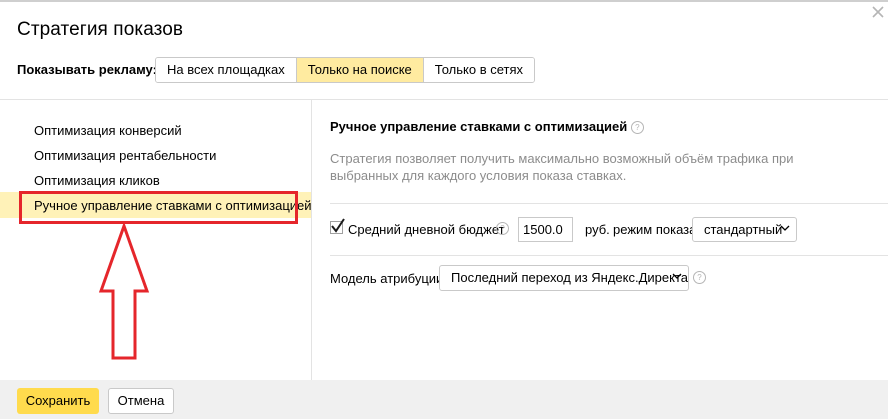 Image resolution: width=888 pixels, height=419 pixels. What do you see at coordinates (141, 401) in the screenshot?
I see `cancel-button: Отмена` at bounding box center [141, 401].